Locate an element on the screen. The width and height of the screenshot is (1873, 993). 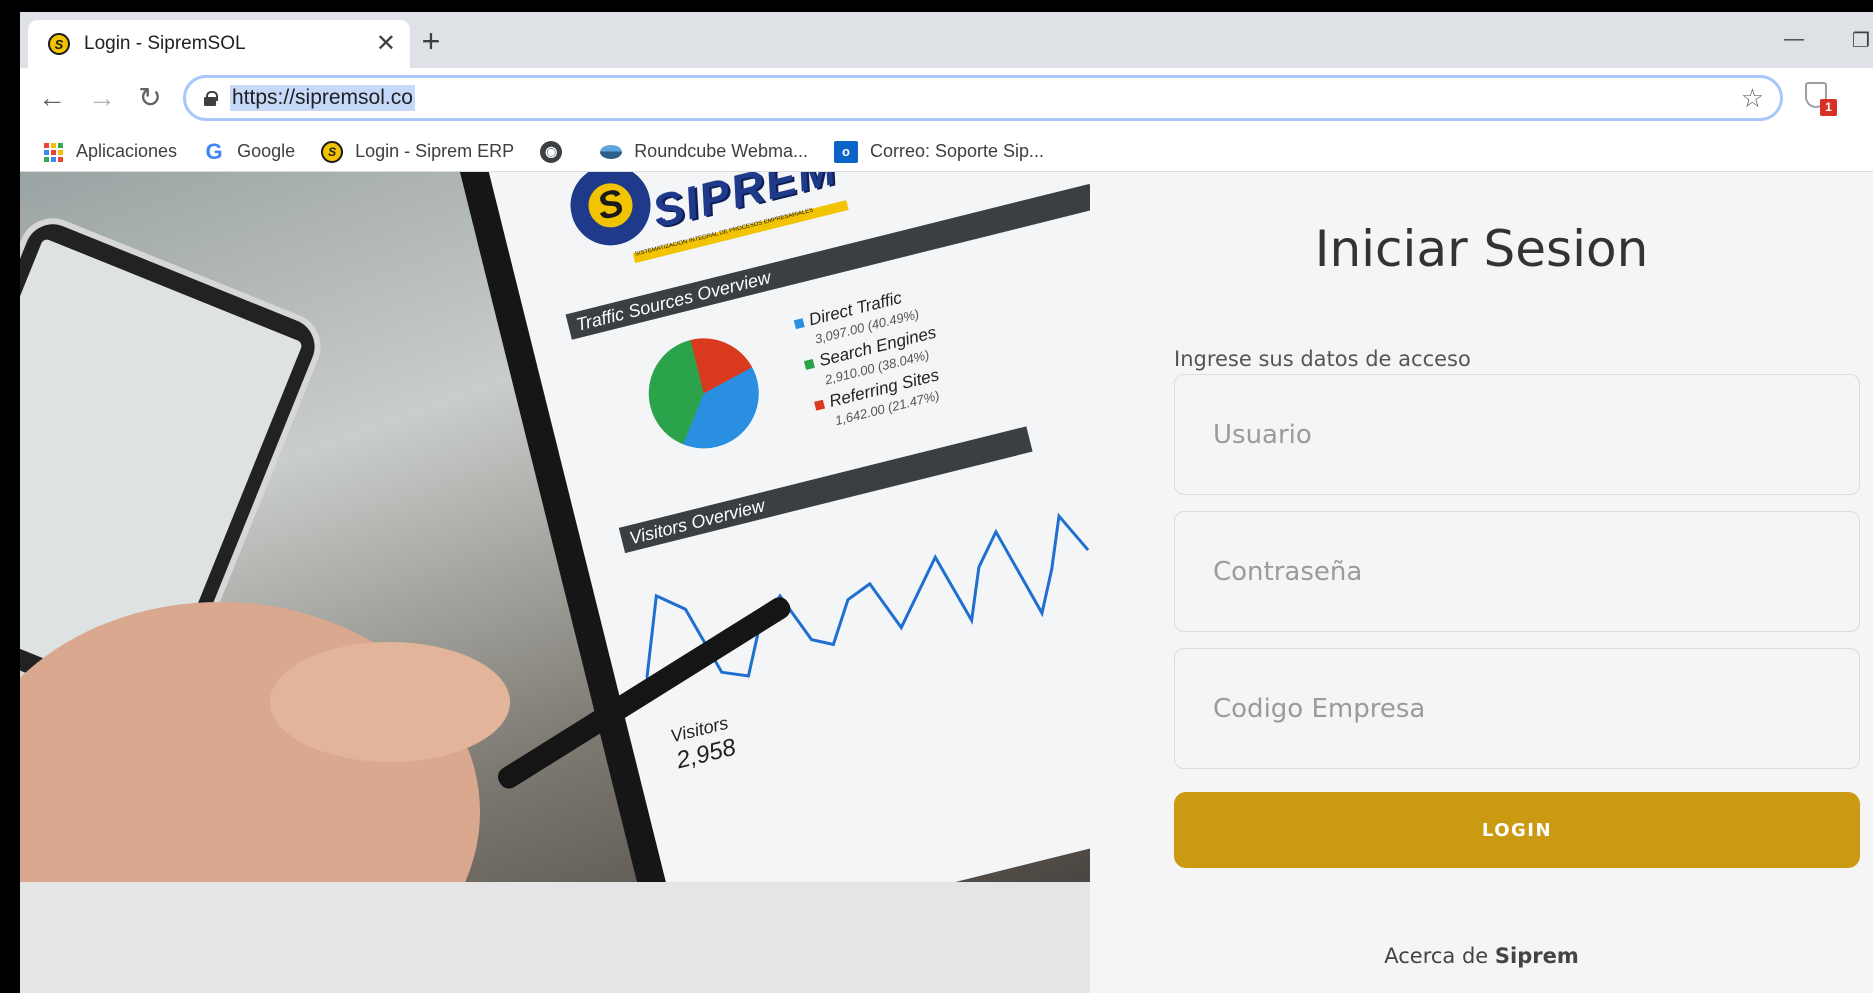
extension-shield-icon: 1 is located at coordinates (1821, 99).